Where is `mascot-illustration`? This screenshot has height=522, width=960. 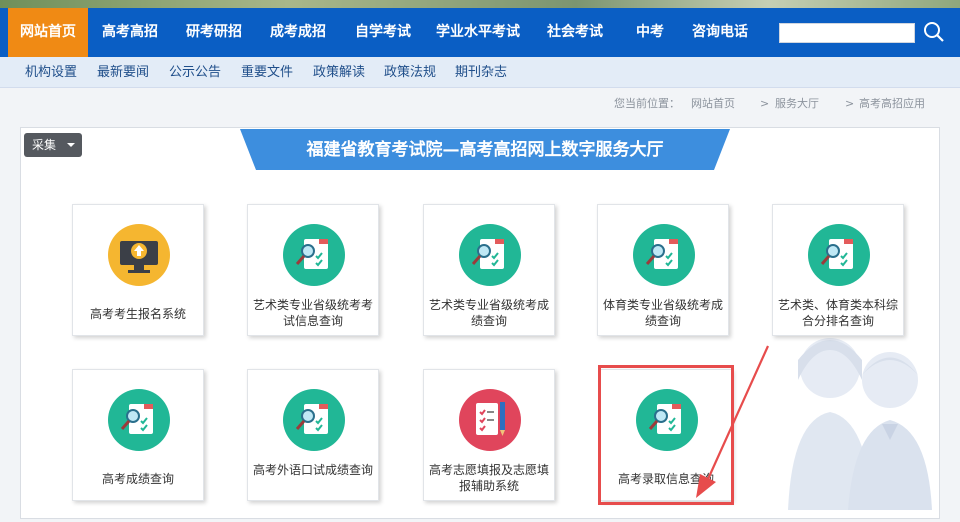 mascot-illustration is located at coordinates (860, 424).